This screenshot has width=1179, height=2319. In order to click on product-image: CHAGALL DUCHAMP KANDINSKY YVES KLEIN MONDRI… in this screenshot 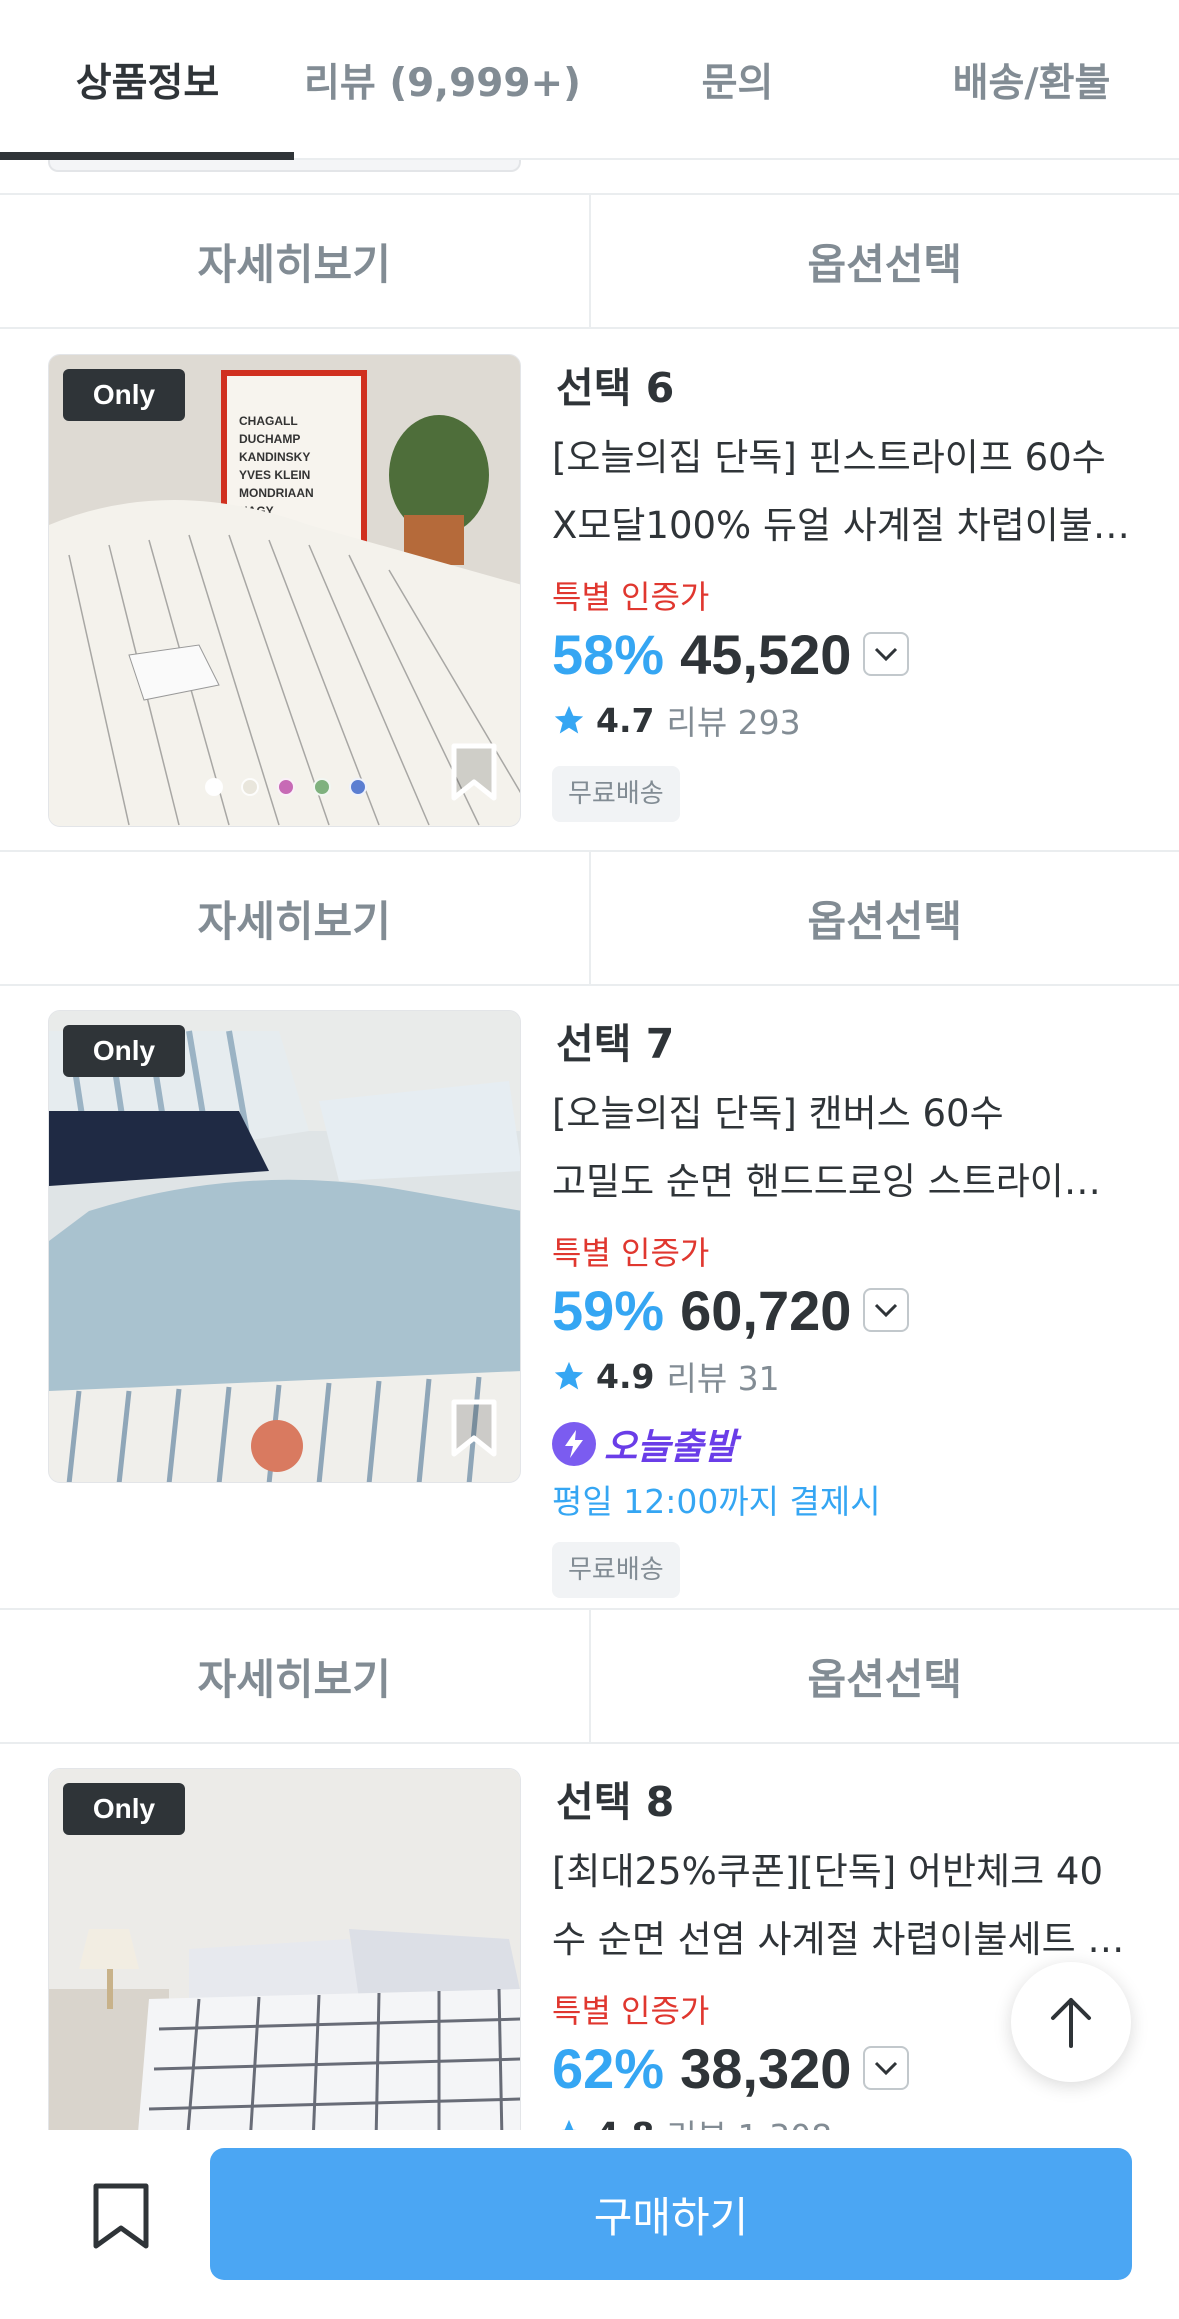, I will do `click(284, 590)`.